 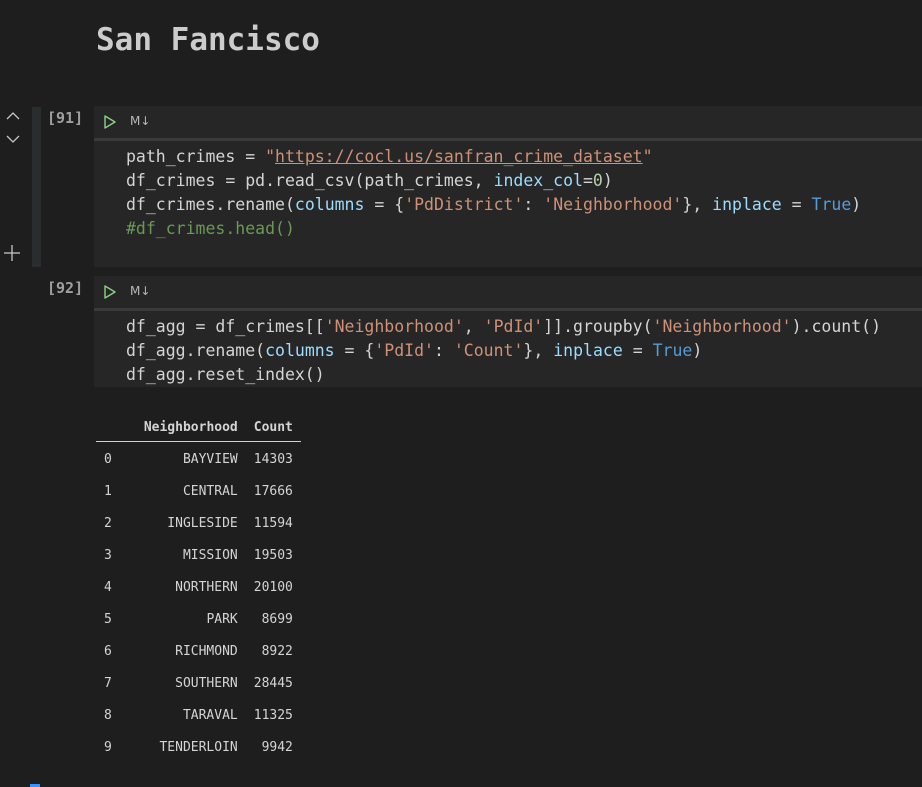 I want to click on count-cell: 28445, so click(x=273, y=683).